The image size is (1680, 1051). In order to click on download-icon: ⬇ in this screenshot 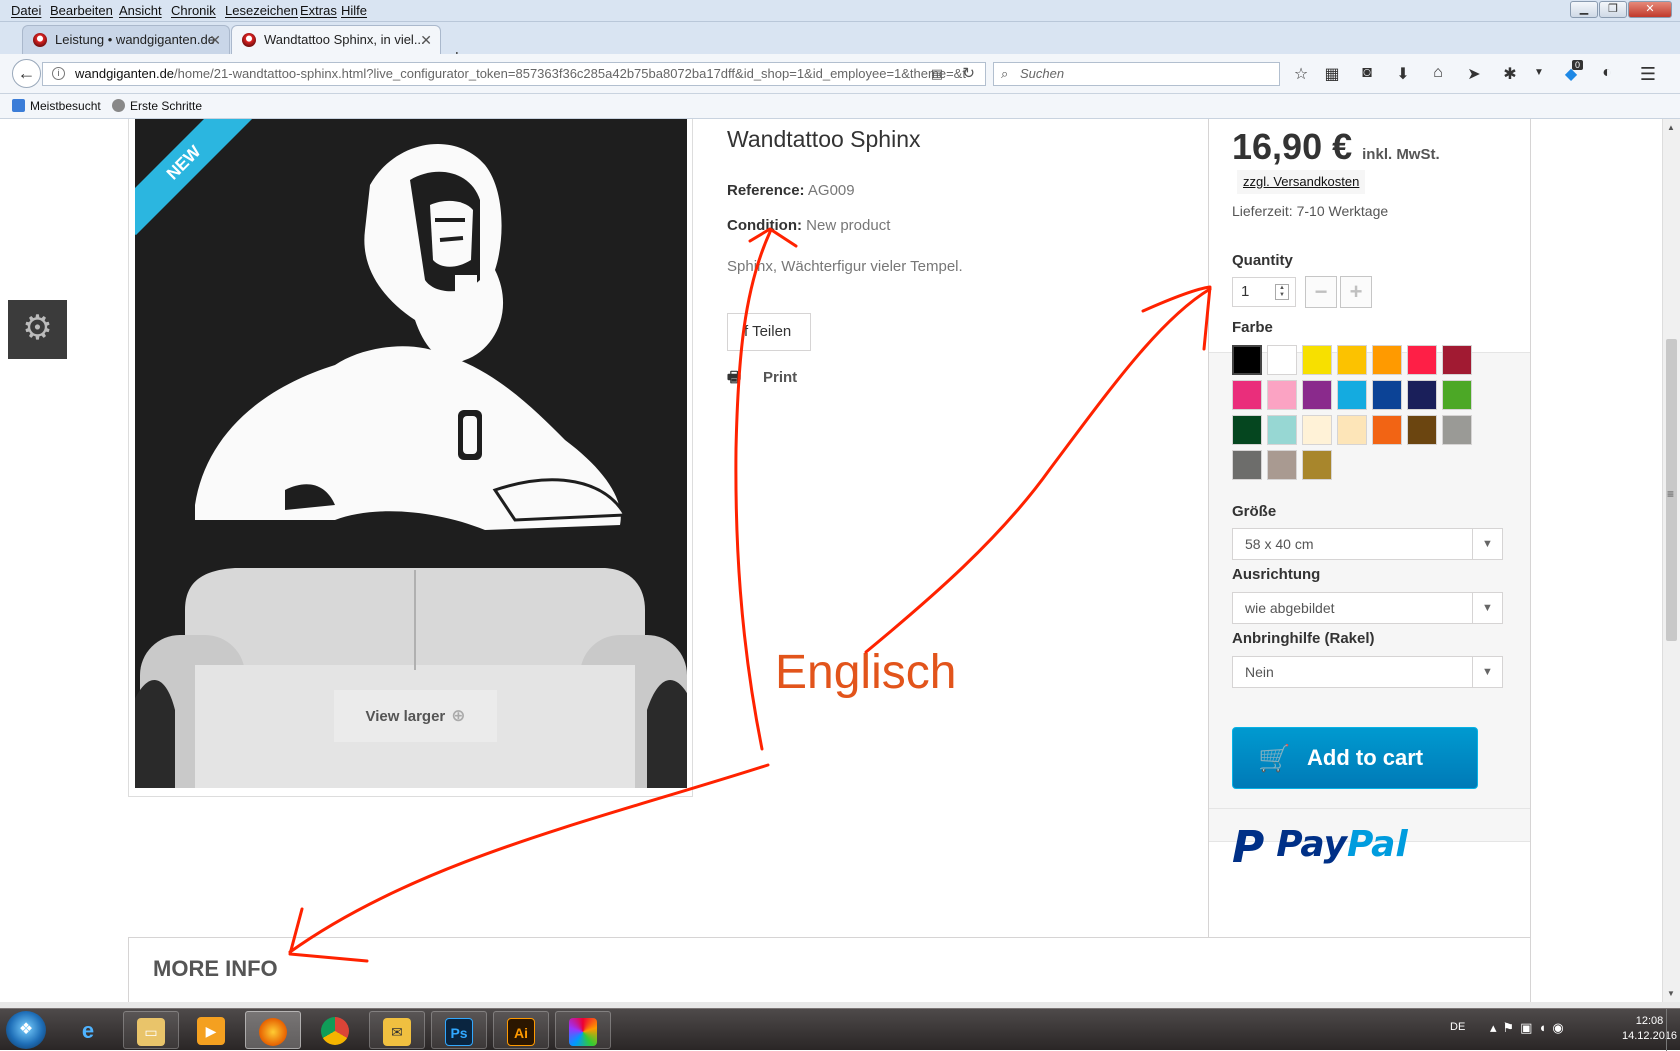, I will do `click(1403, 74)`.